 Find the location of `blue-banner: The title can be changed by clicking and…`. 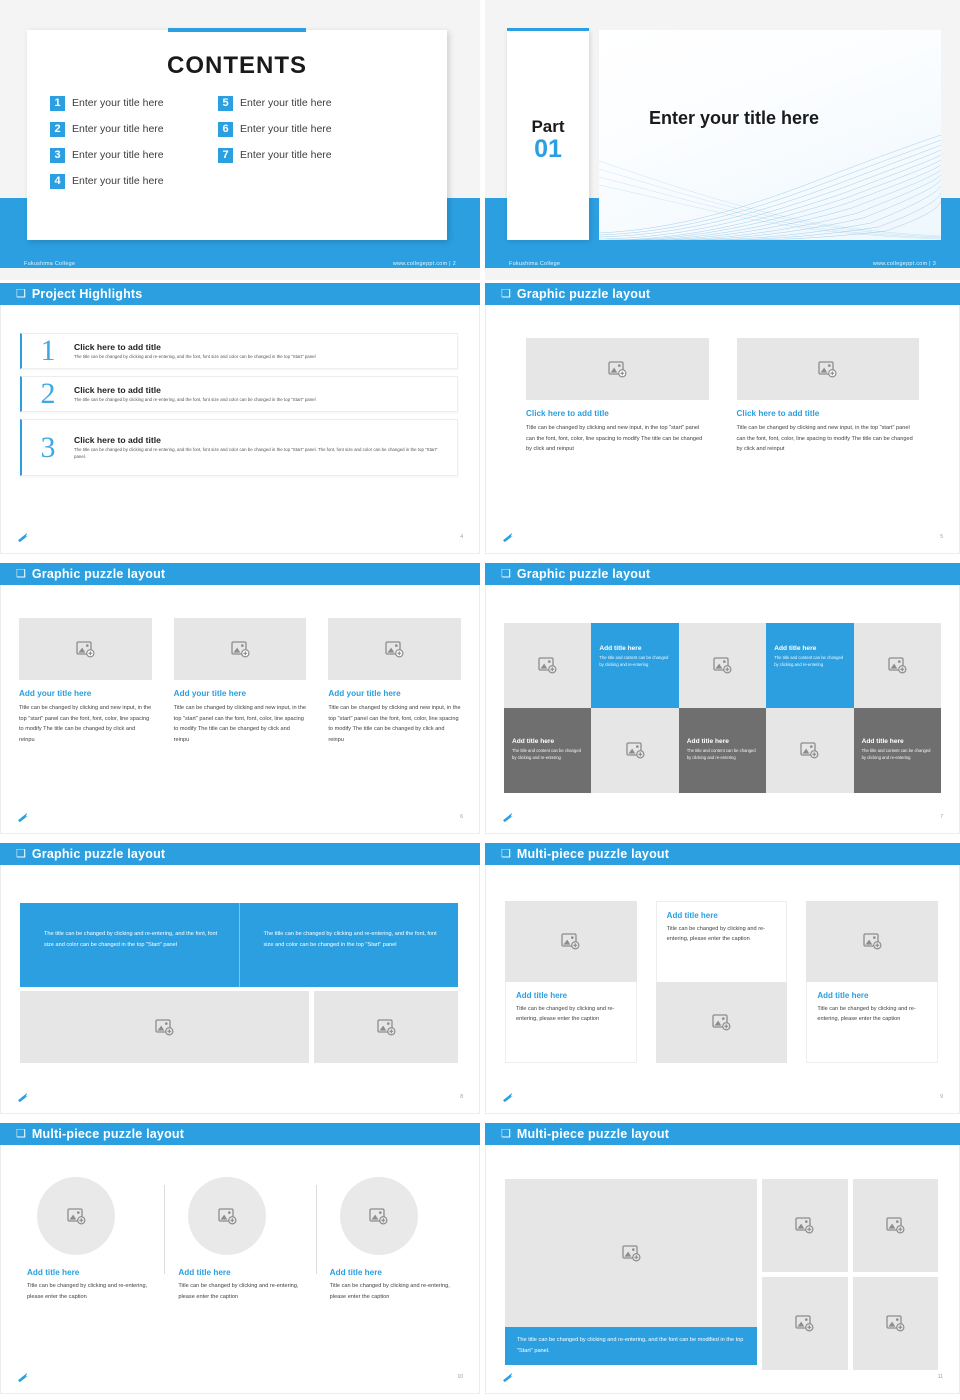

blue-banner: The title can be changed by clicking and… is located at coordinates (239, 945).